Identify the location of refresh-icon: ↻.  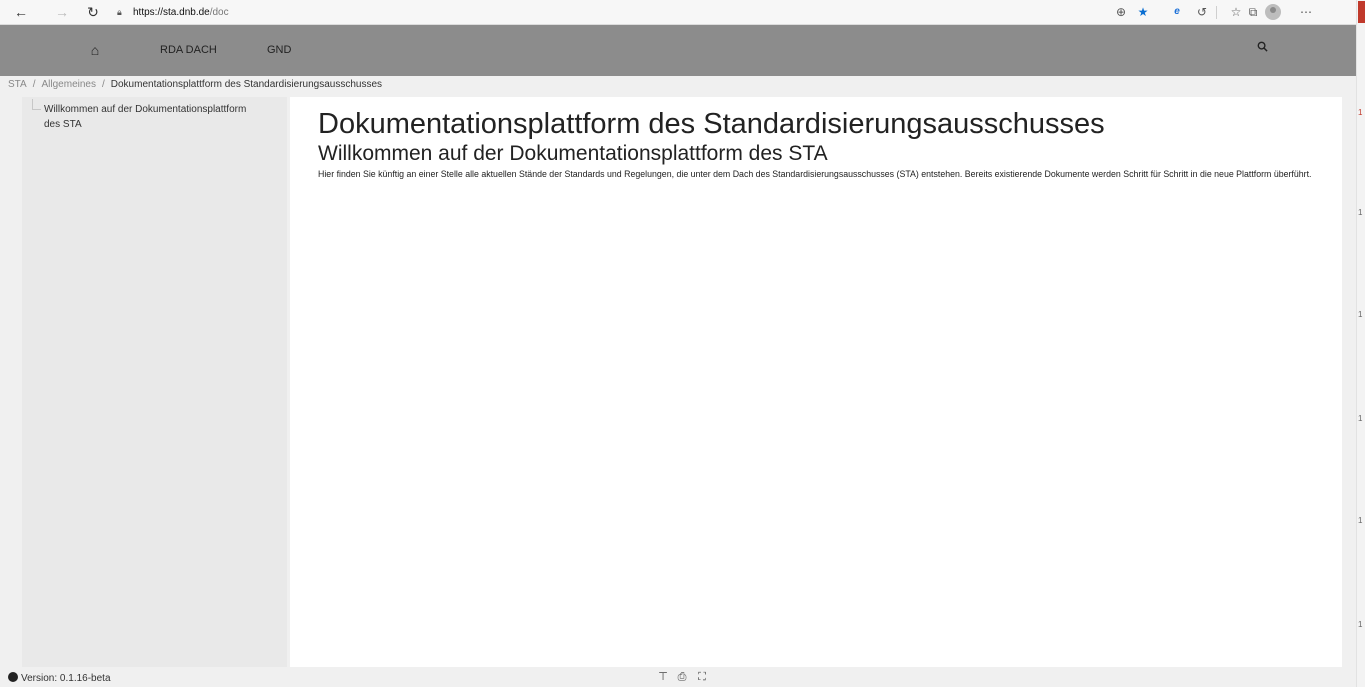
(93, 12).